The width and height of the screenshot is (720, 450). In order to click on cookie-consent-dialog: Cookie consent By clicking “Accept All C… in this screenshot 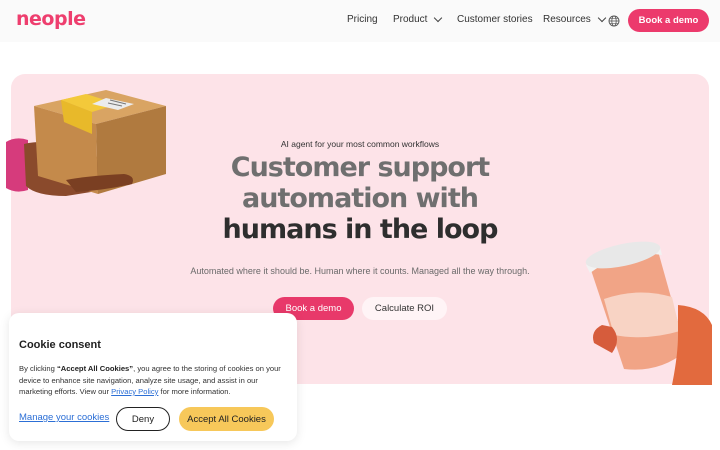, I will do `click(153, 377)`.